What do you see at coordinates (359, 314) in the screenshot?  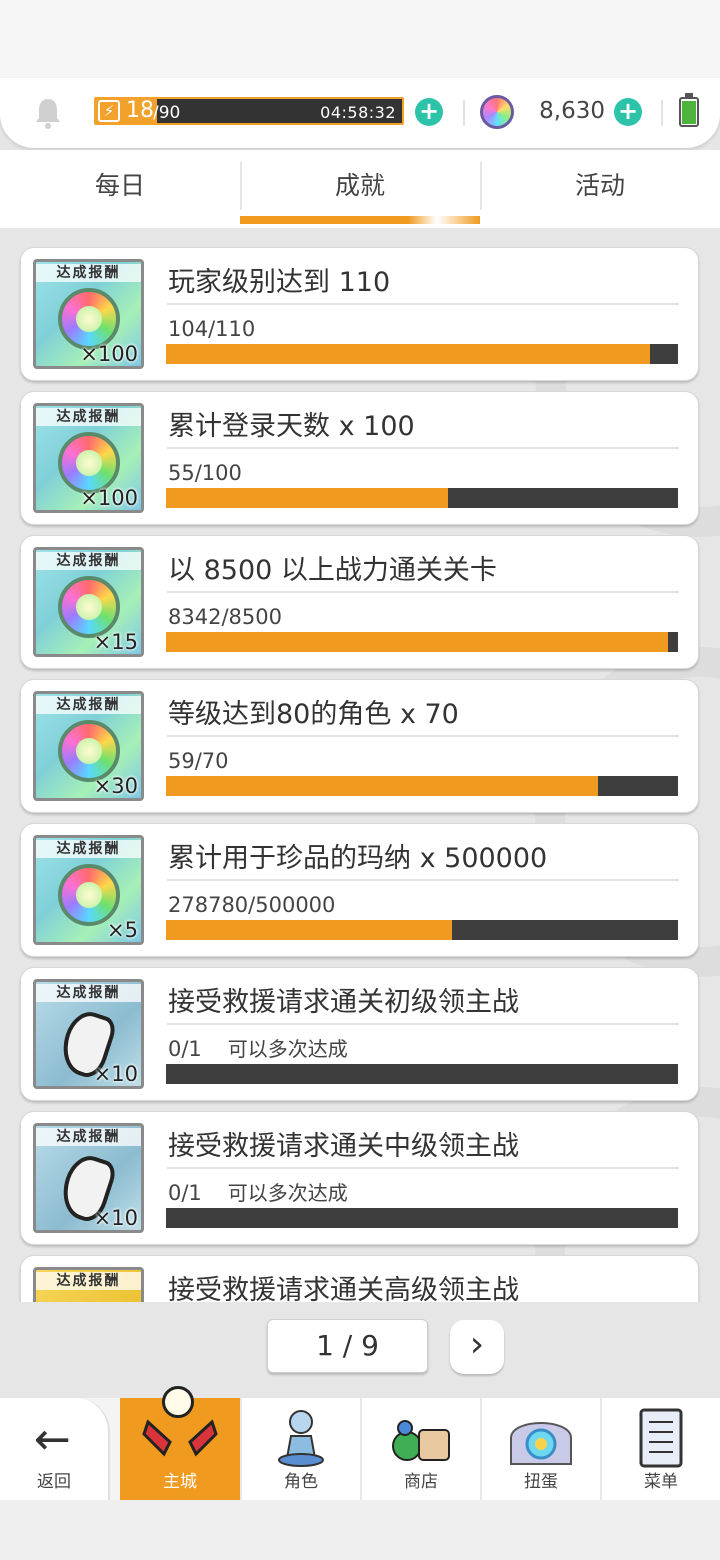 I see `achievement-card: 达成报酬 ×100 玩家级别达到 110 104/110` at bounding box center [359, 314].